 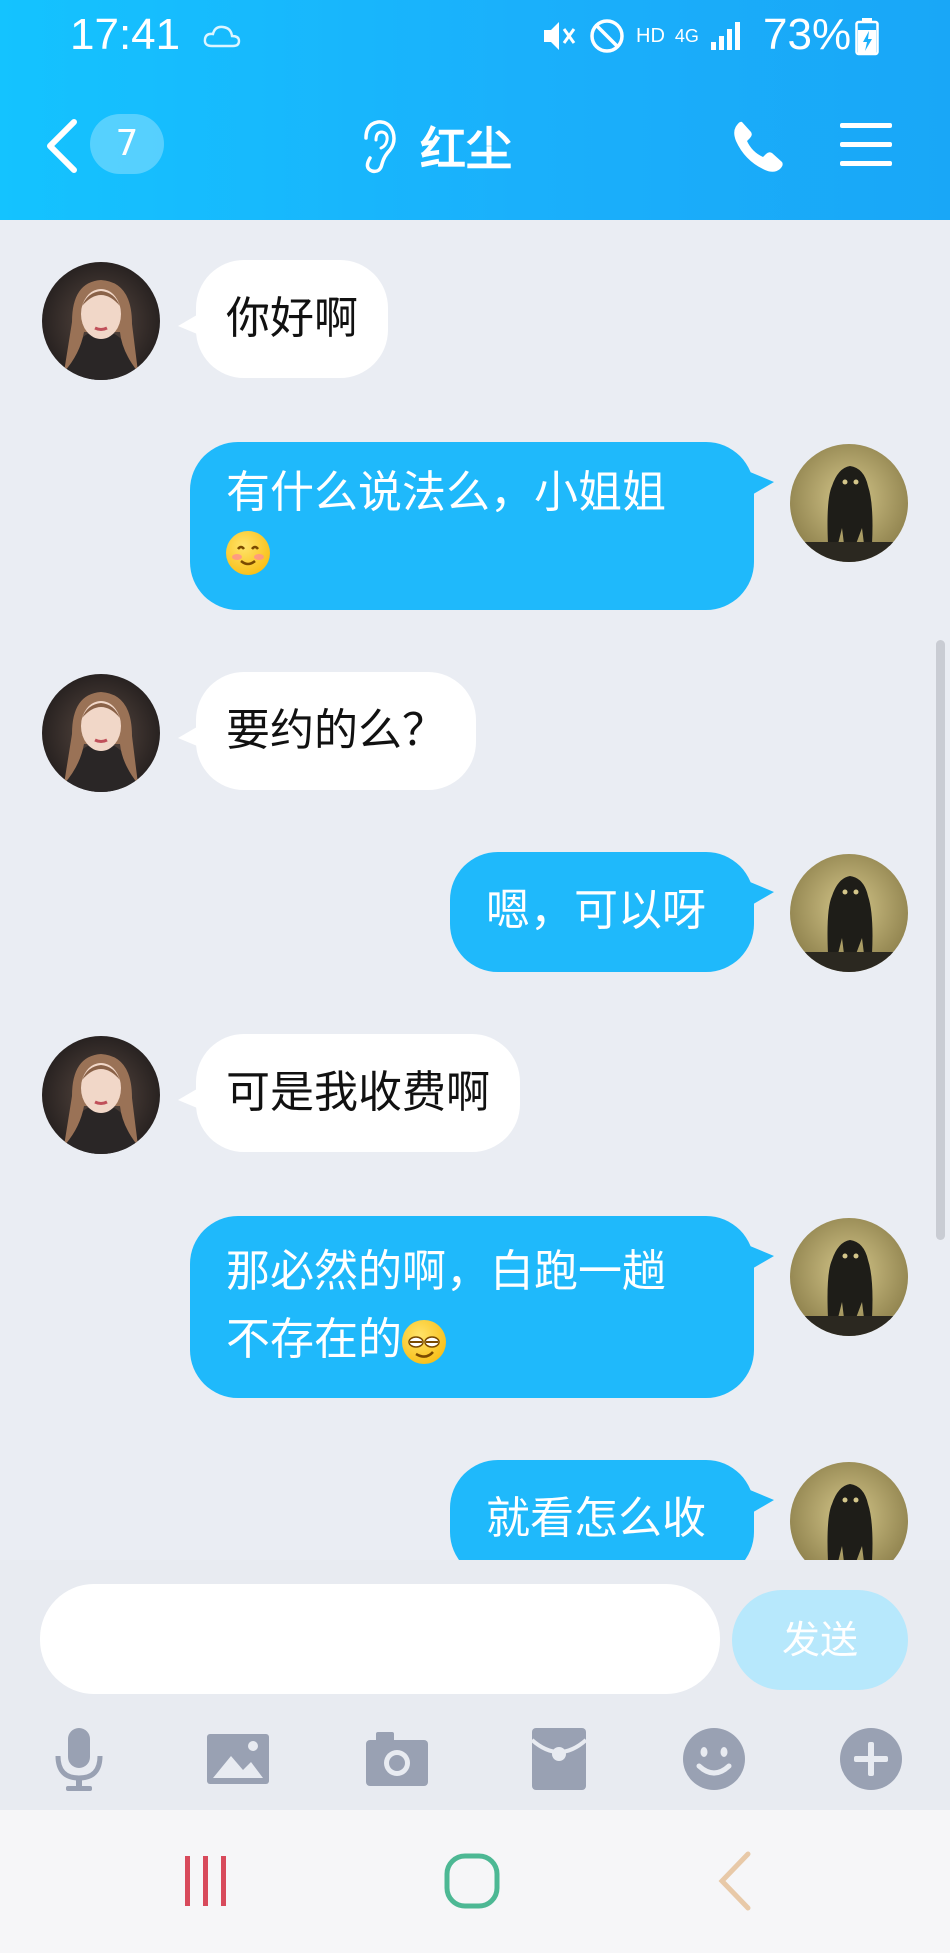 I want to click on message-text: 要约的么？, so click(x=336, y=730).